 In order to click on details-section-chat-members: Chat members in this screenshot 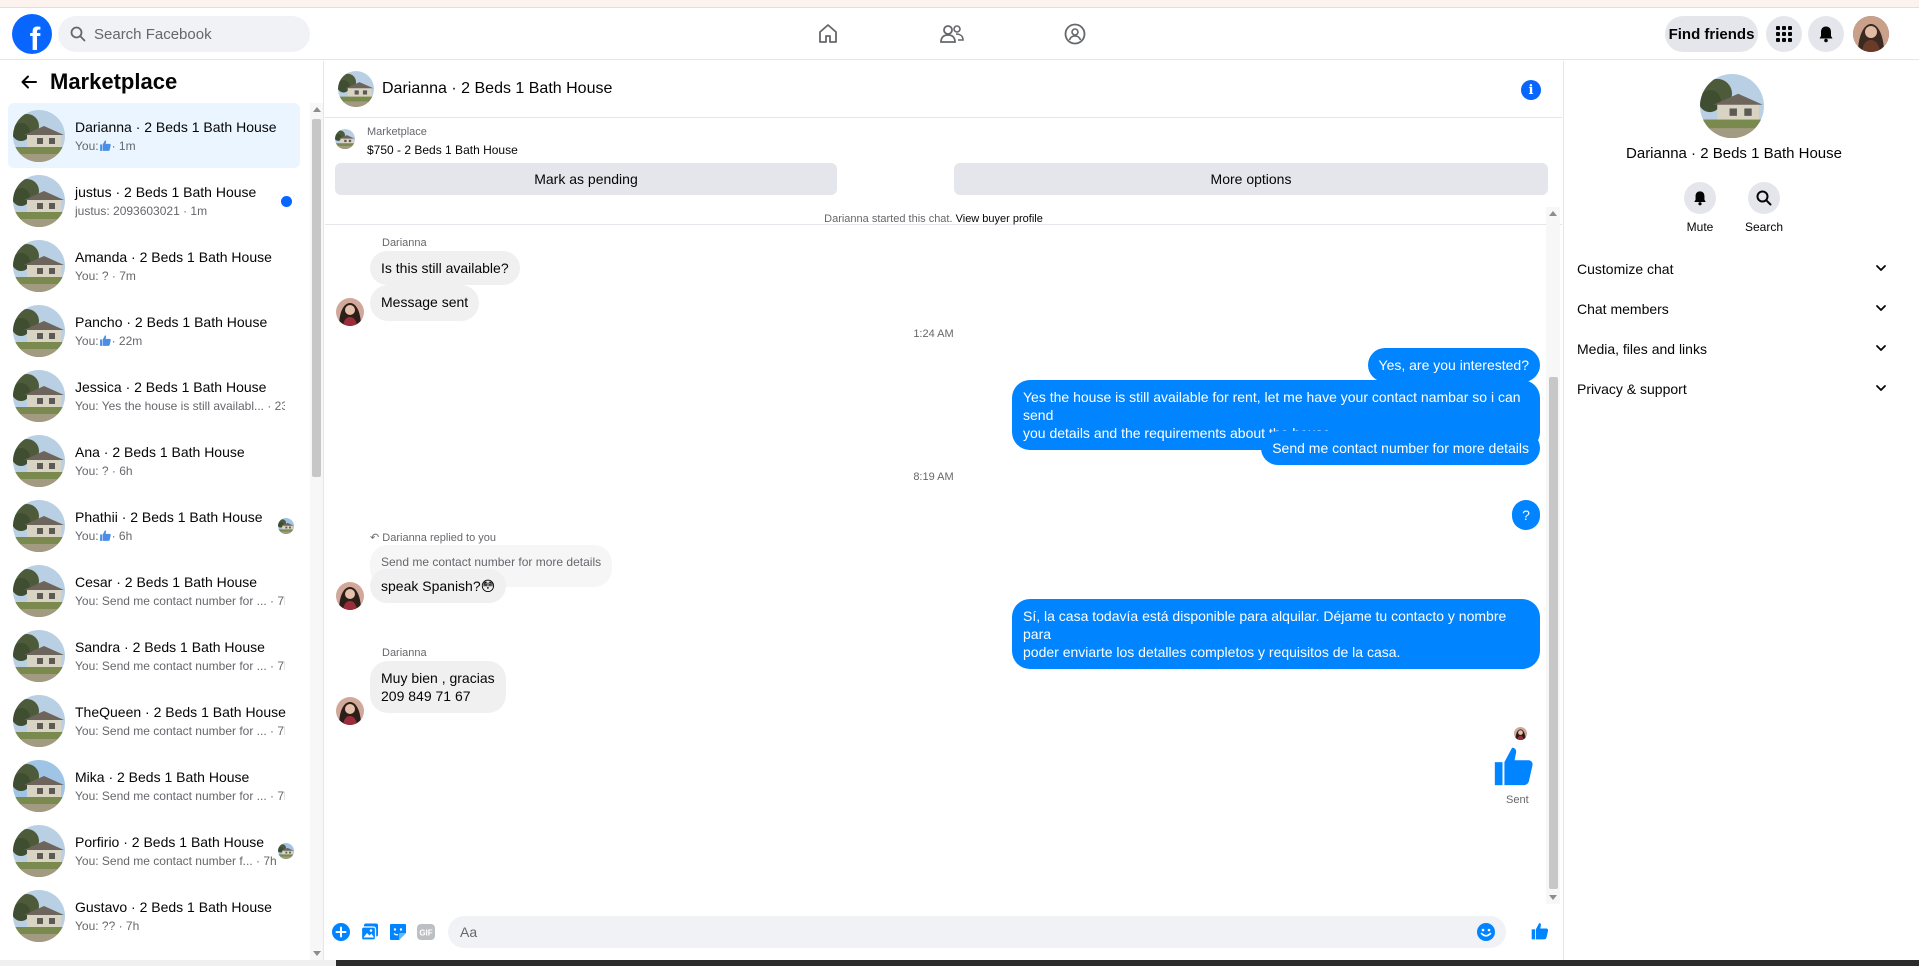, I will do `click(1732, 309)`.